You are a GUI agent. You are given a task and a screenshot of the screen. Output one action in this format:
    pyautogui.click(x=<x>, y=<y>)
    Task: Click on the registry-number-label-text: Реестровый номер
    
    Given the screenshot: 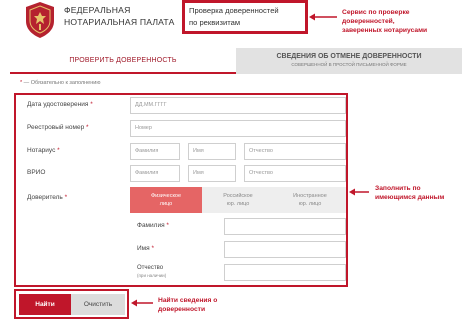 What is the action you would take?
    pyautogui.click(x=56, y=127)
    